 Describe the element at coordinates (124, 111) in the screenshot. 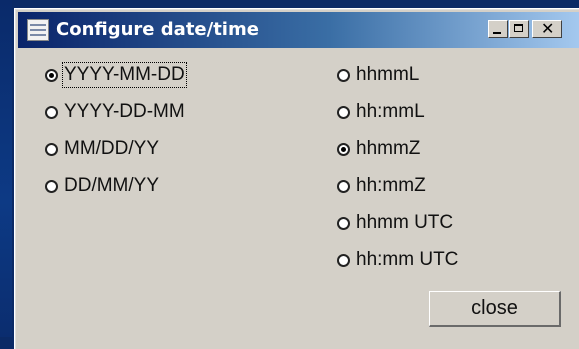

I see `radio-label: YYYY-DD-MM` at that location.